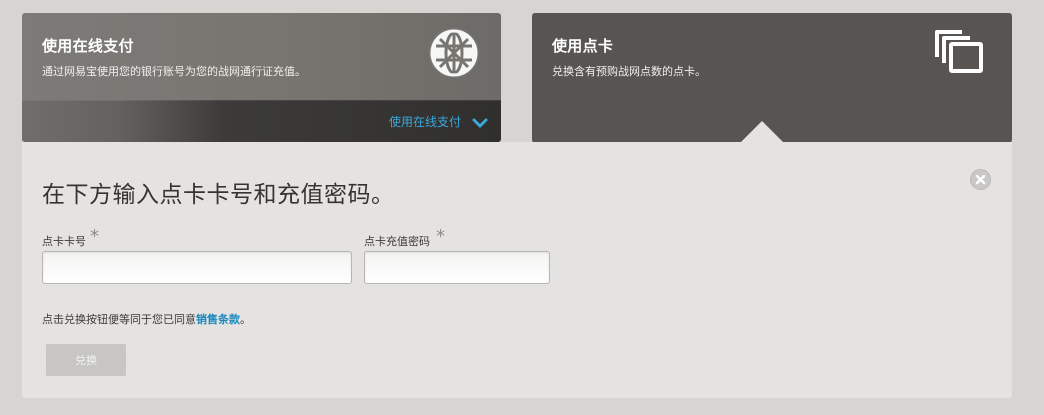 The width and height of the screenshot is (1044, 415). I want to click on chevron-down-icon, so click(480, 121).